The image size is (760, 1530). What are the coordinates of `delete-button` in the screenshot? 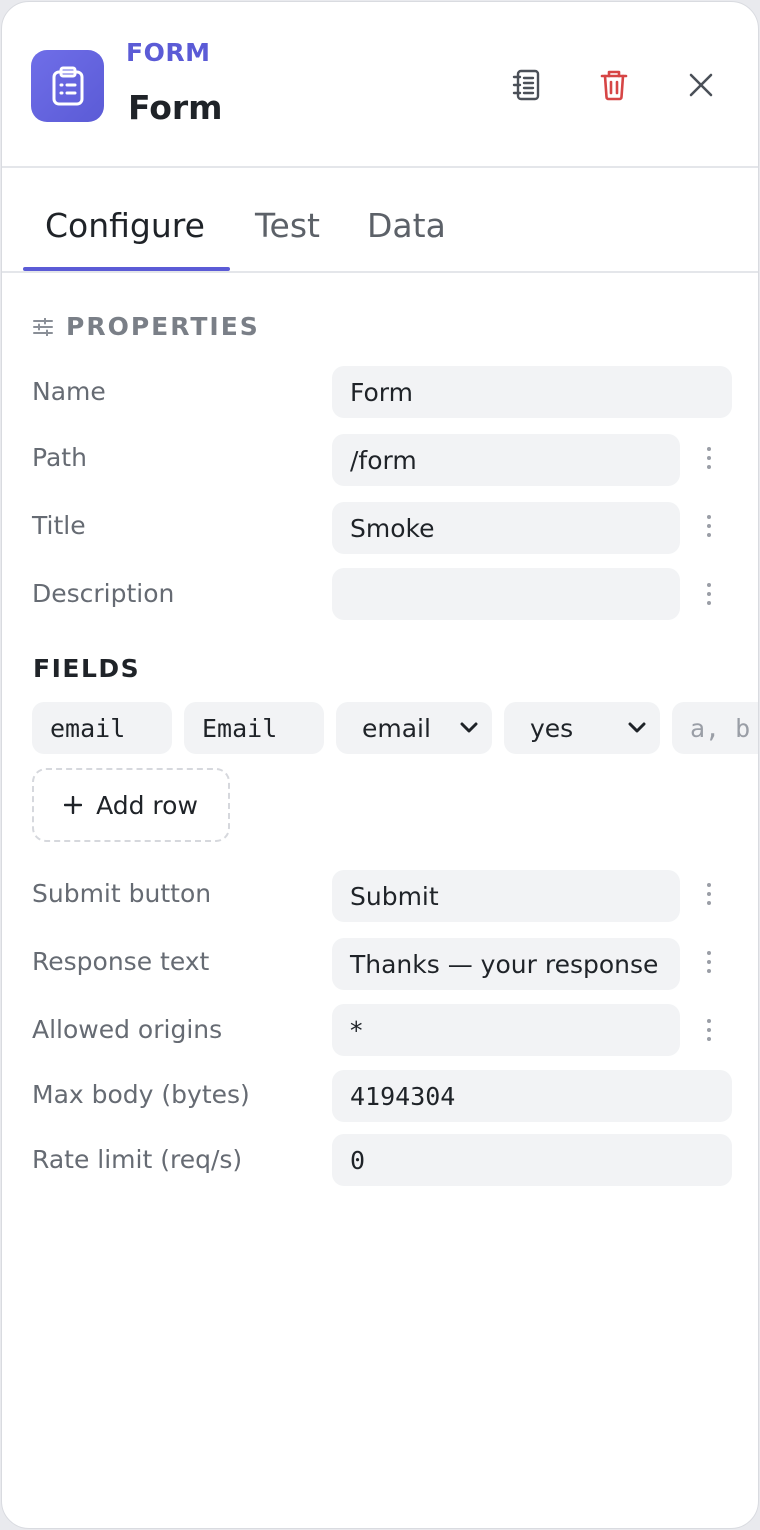 It's located at (614, 85).